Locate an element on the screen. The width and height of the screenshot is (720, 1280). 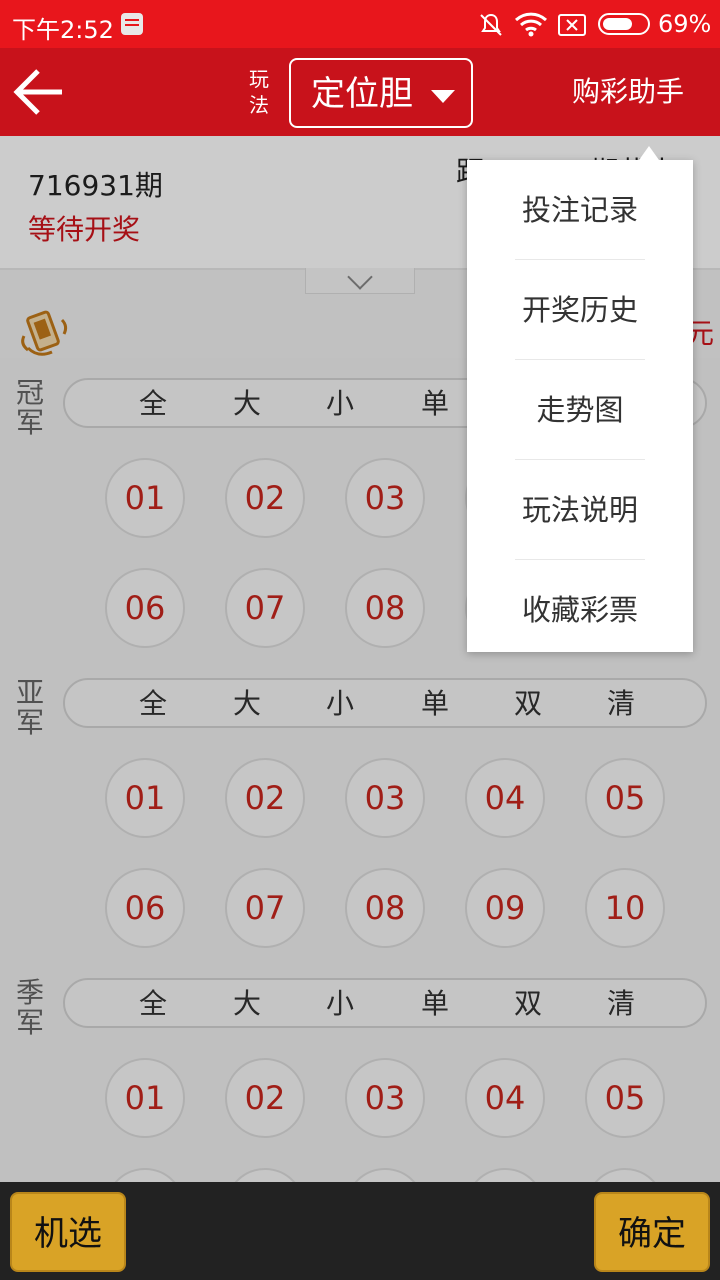
status-time: 下午2:52 is located at coordinates (63, 30).